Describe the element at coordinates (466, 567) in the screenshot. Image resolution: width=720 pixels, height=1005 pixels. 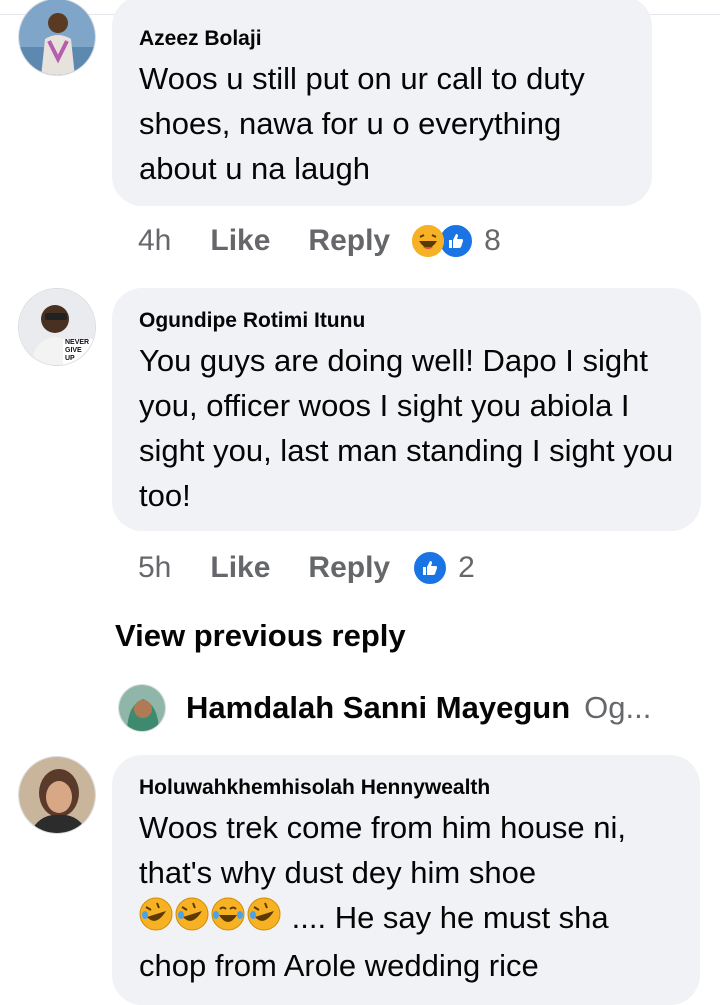
I see `reaction-count: 2` at that location.